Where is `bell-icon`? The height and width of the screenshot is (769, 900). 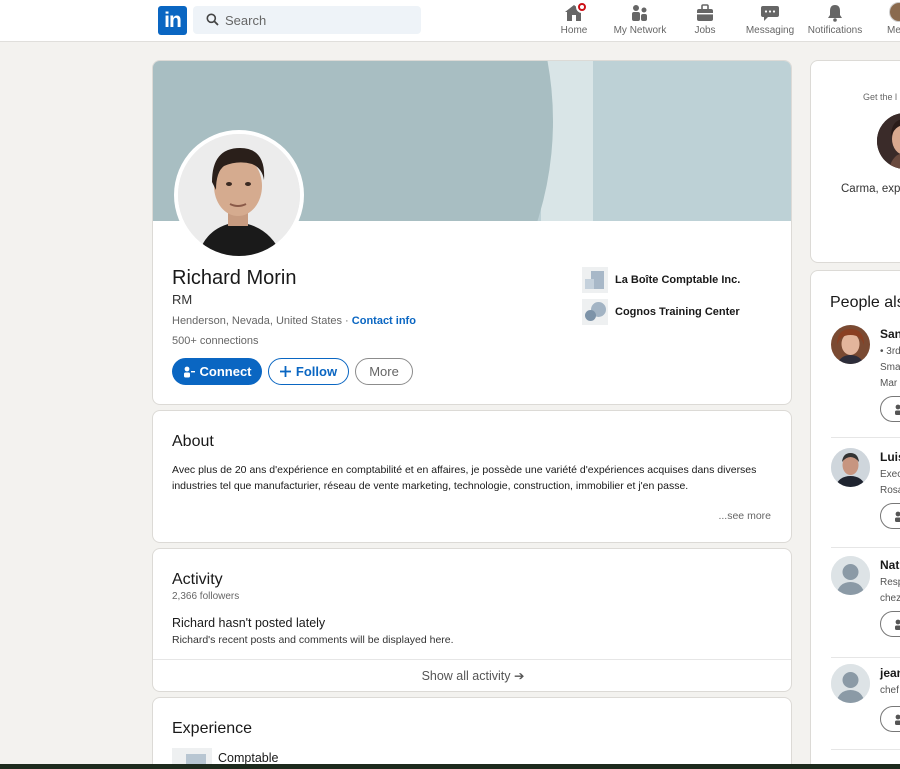
bell-icon is located at coordinates (835, 13).